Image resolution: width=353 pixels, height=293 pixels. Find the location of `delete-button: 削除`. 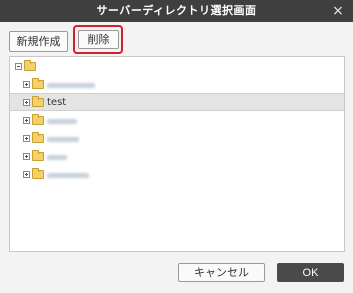

delete-button: 削除 is located at coordinates (98, 39).